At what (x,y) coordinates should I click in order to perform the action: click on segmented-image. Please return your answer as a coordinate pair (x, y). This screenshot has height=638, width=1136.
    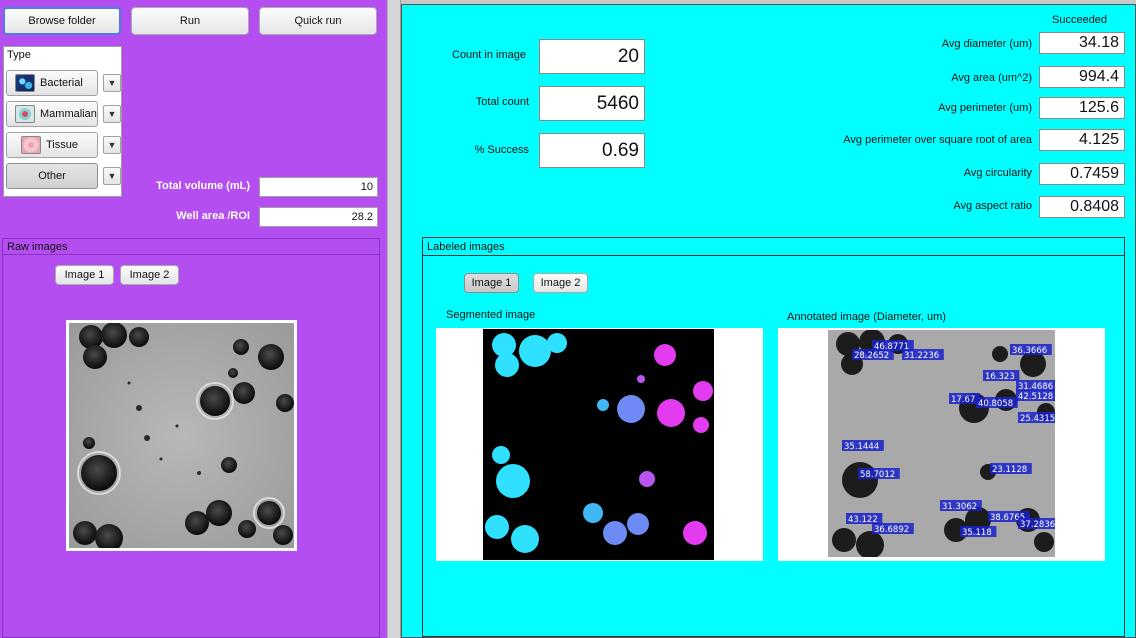
    Looking at the image, I should click on (598, 444).